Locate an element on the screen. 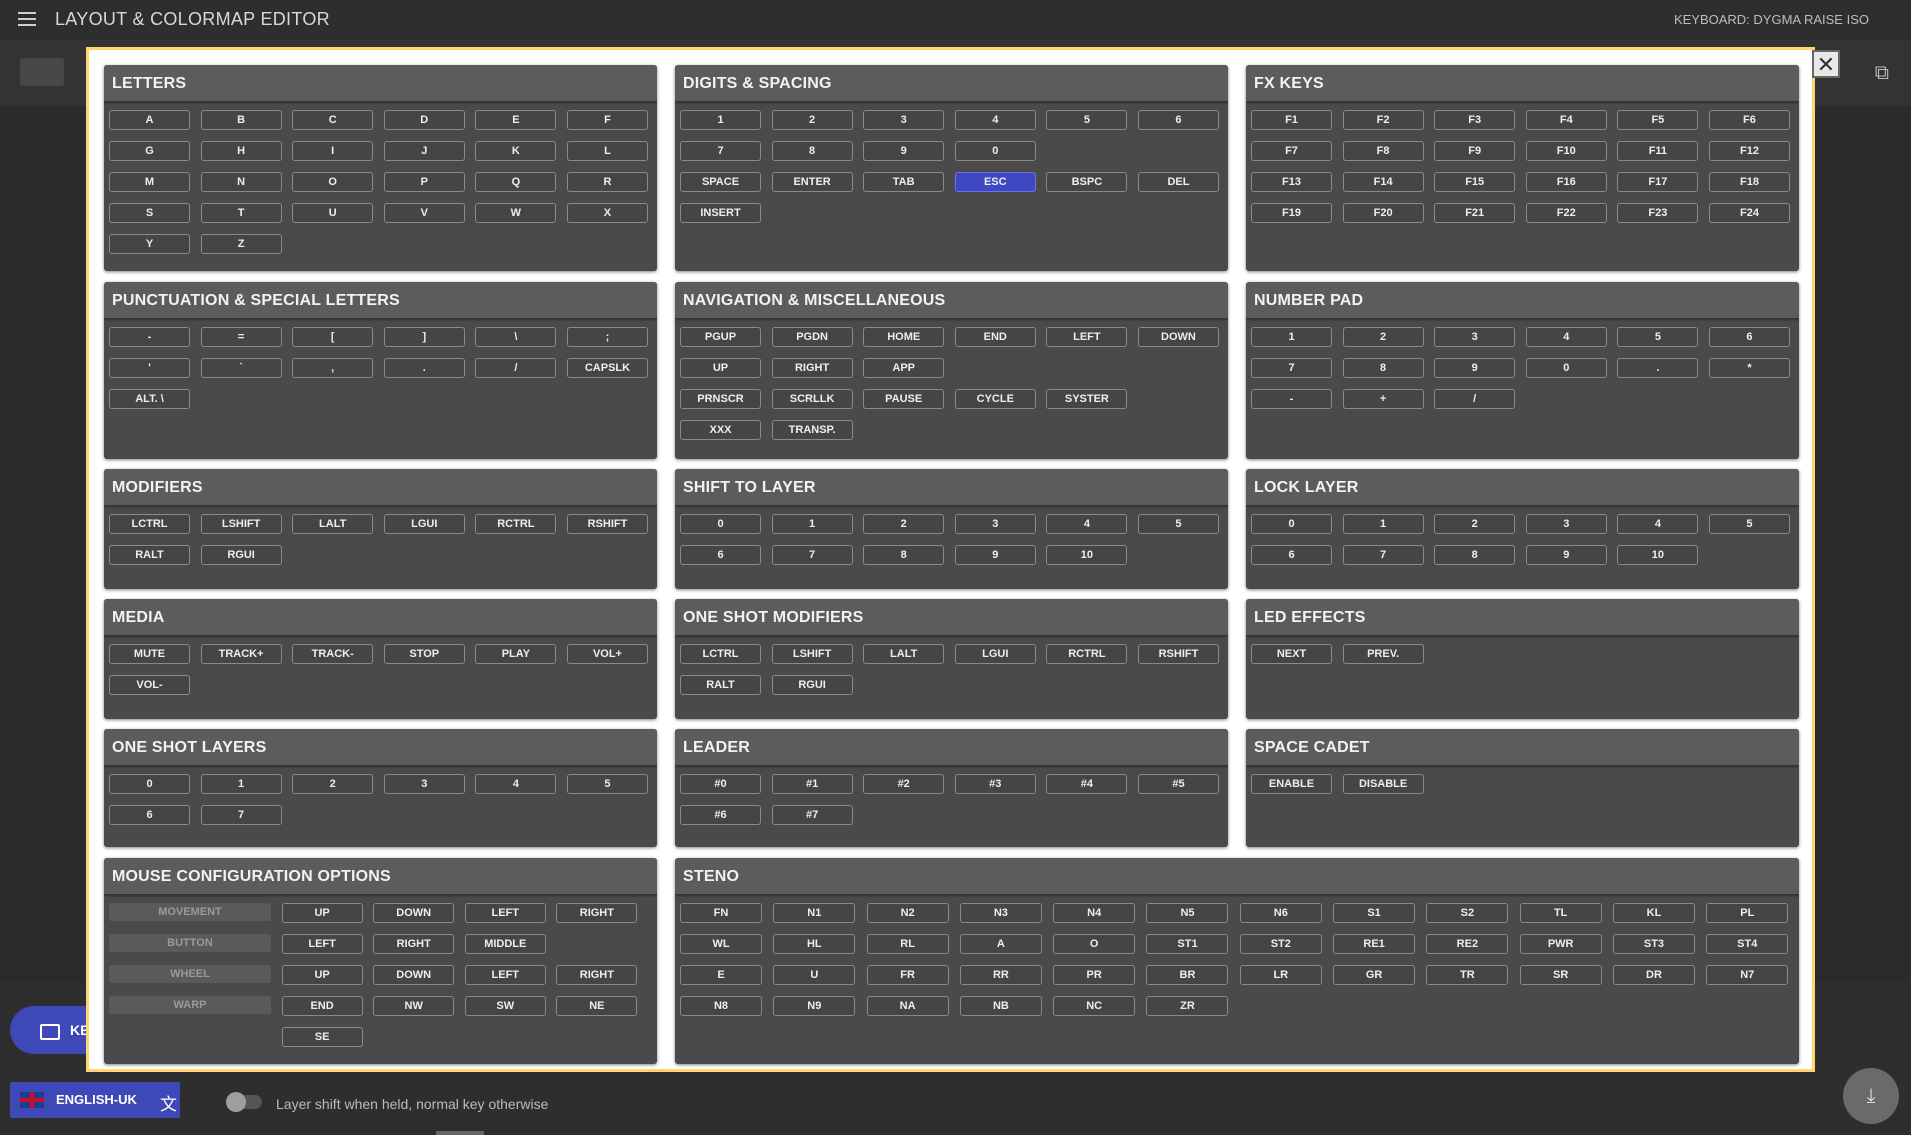  key-lock-layer-3: 3 is located at coordinates (1566, 524).